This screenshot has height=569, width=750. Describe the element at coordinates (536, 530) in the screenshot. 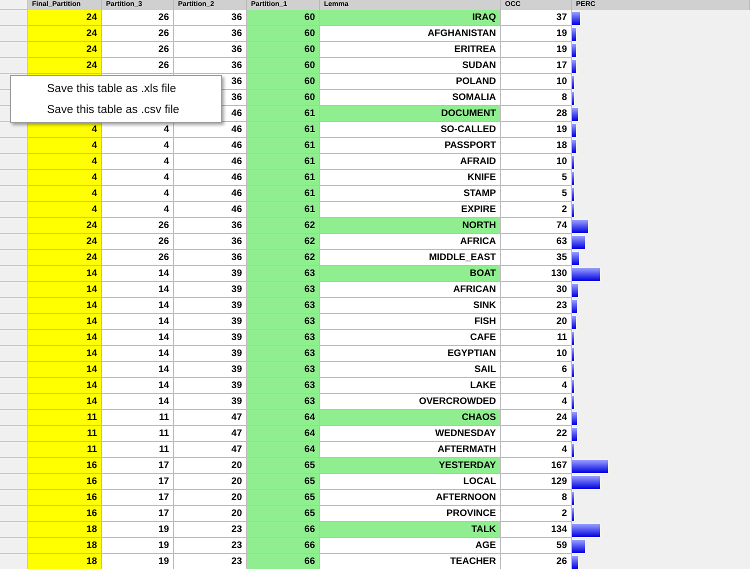

I see `table-cell: 134` at that location.